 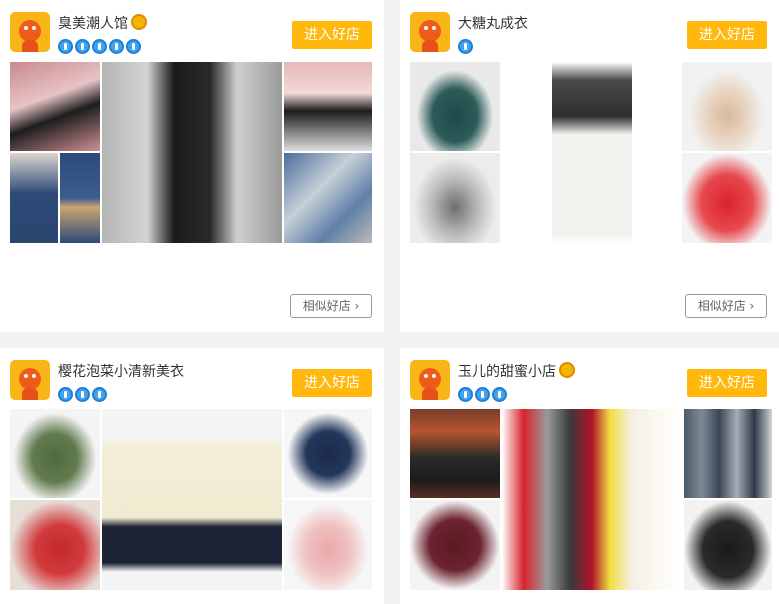 What do you see at coordinates (507, 372) in the screenshot?
I see `shop-name: 玉儿的甜蜜小店` at bounding box center [507, 372].